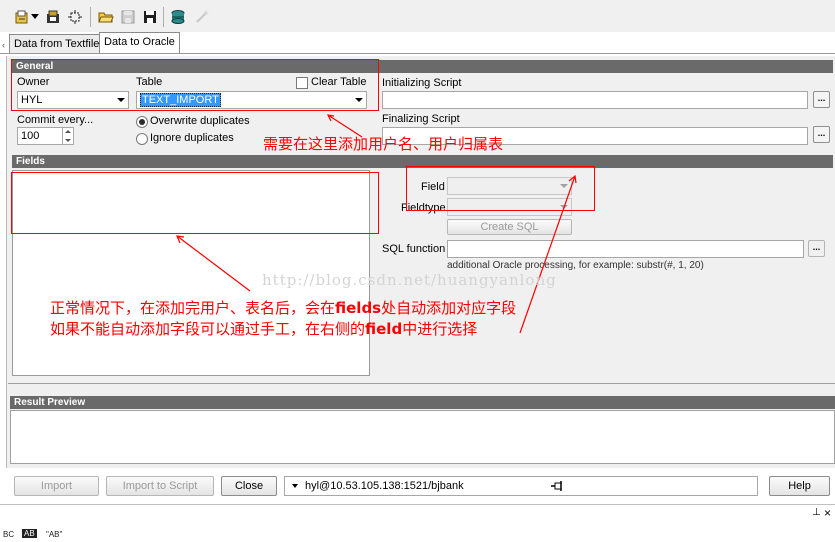 The height and width of the screenshot is (542, 835). Describe the element at coordinates (193, 308) in the screenshot. I see `annotation-line-1-part-1: 正常情况下，在添加完用户、表名后，会在` at that location.